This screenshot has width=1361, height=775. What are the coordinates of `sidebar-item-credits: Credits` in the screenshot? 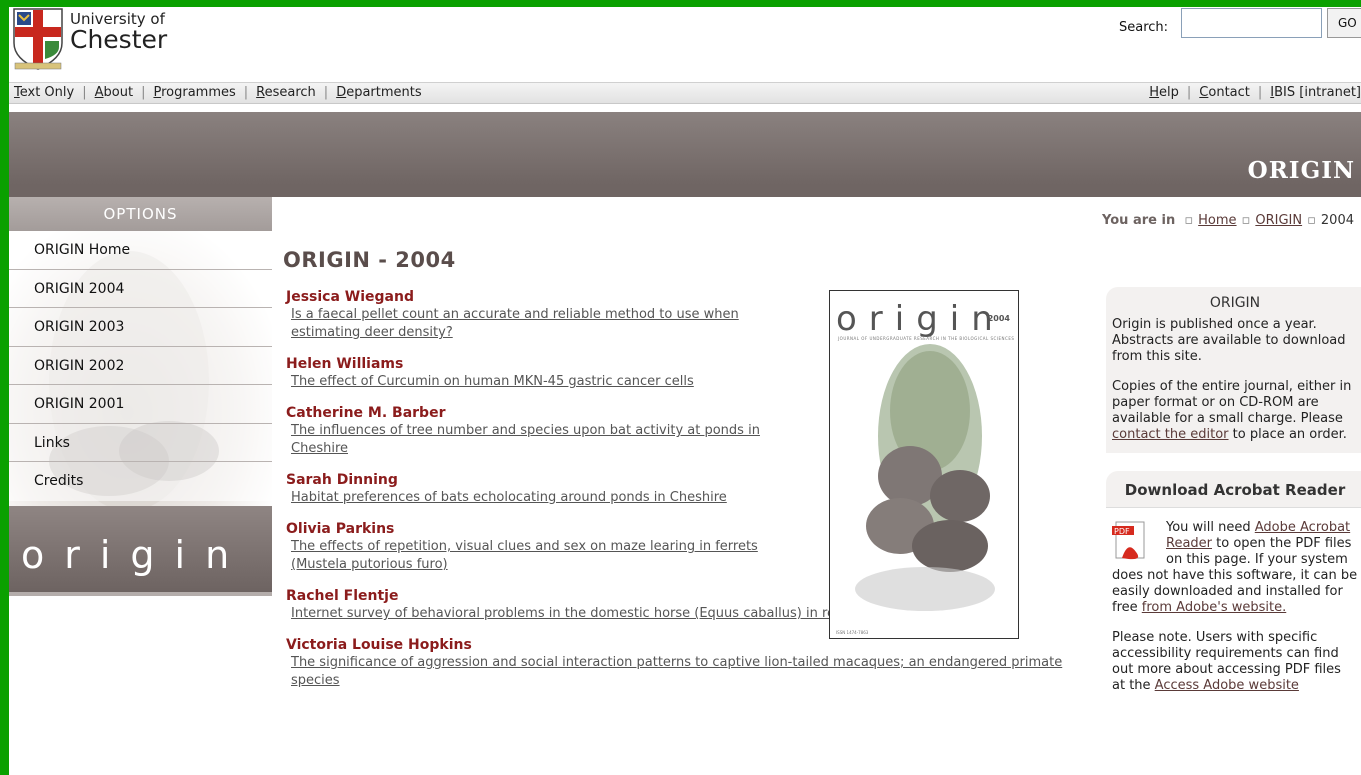 It's located at (140, 481).